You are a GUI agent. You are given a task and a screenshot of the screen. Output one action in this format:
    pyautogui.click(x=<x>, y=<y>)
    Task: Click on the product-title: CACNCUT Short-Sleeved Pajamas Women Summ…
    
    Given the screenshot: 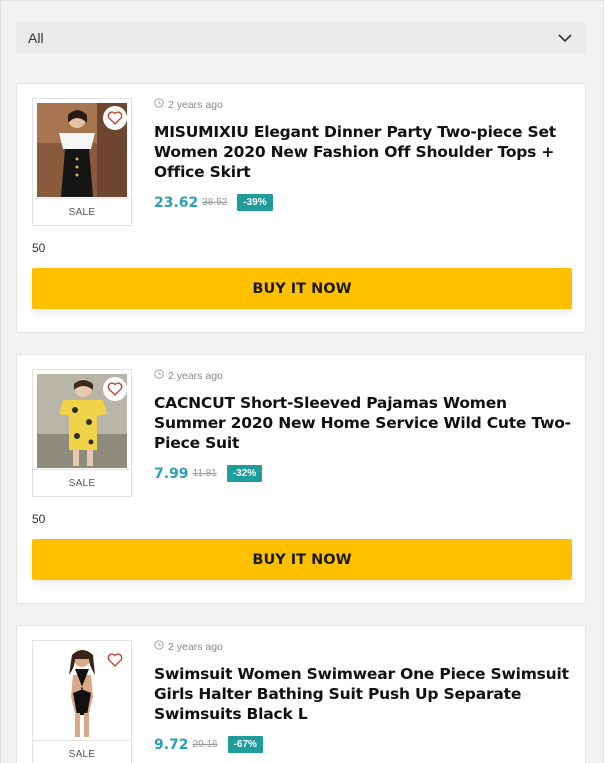 What is the action you would take?
    pyautogui.click(x=366, y=423)
    